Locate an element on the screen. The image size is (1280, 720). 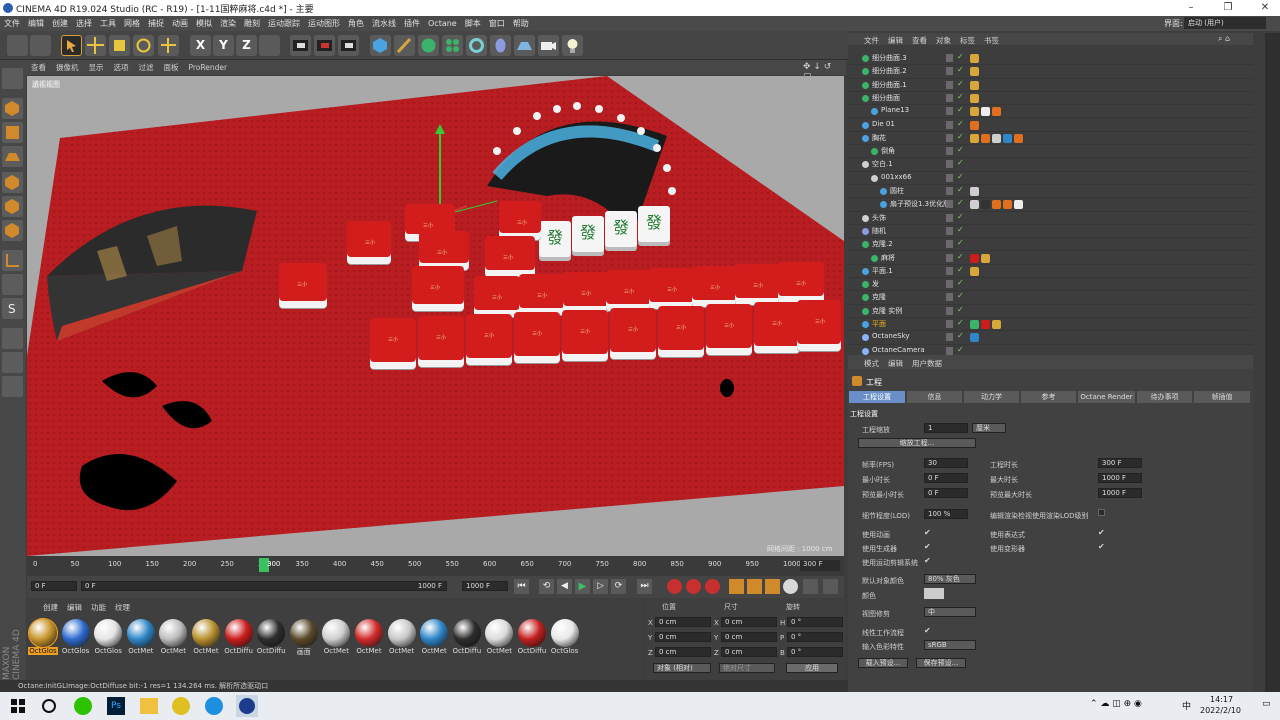
redo-icon is located at coordinates (40, 45).